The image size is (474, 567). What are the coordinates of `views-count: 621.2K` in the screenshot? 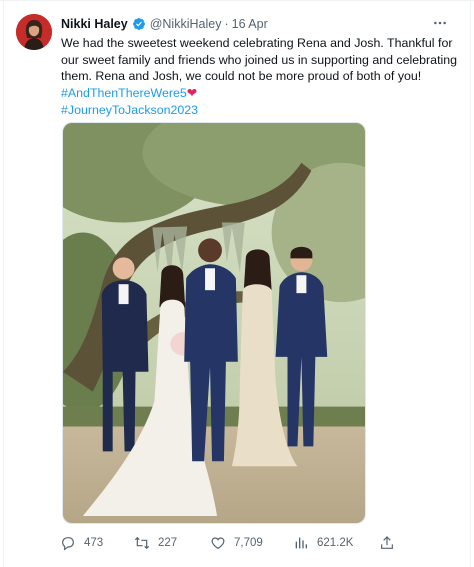 It's located at (335, 543).